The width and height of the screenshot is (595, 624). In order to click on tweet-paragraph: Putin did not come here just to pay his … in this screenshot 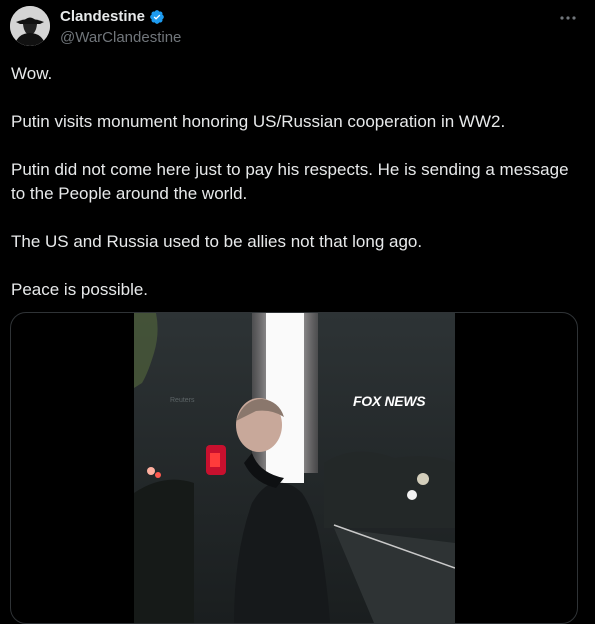, I will do `click(290, 181)`.